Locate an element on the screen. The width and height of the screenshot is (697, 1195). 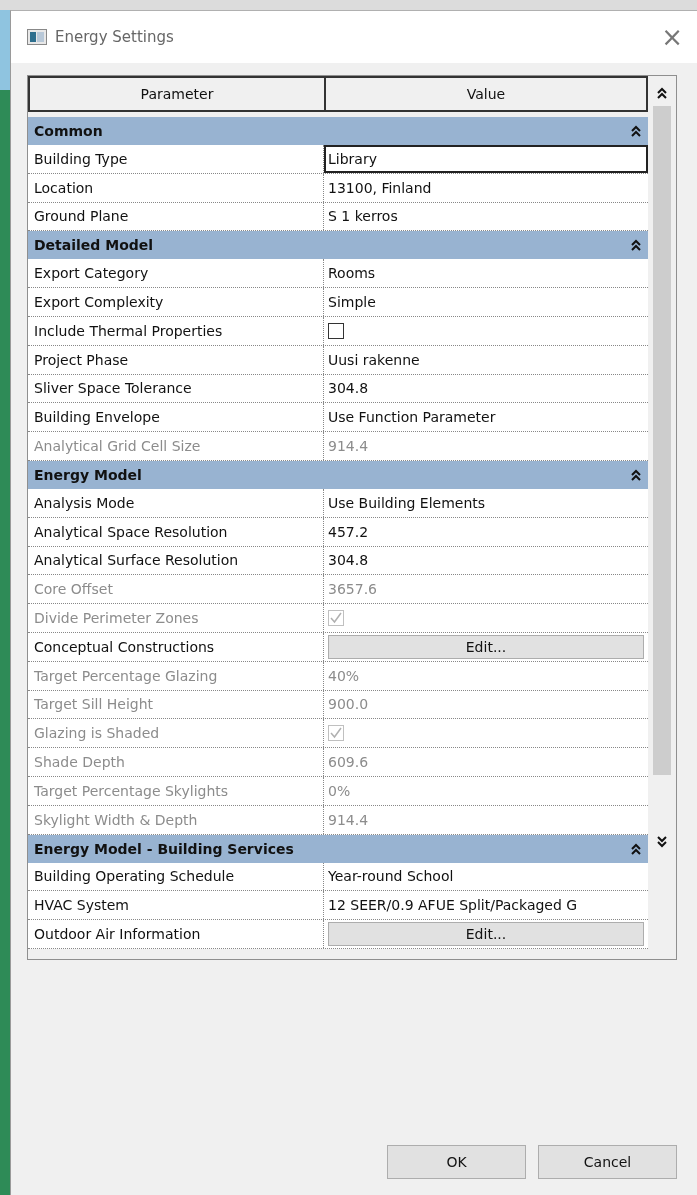
value-text: 457.2 is located at coordinates (348, 531).